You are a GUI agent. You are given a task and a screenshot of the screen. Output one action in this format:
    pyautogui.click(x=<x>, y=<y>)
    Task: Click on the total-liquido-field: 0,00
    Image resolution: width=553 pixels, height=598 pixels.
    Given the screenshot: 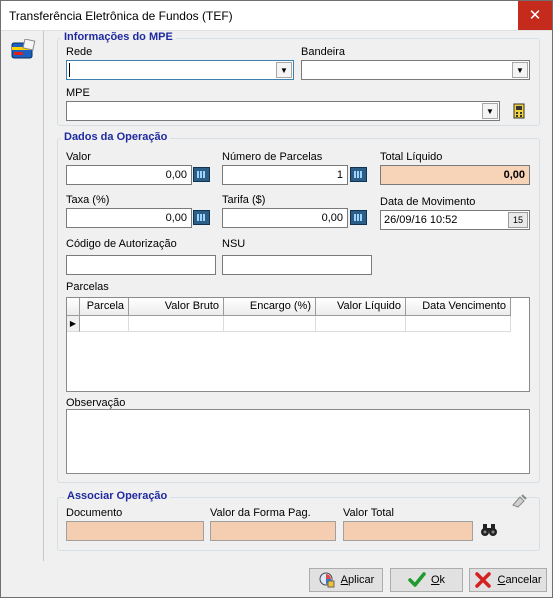 What is the action you would take?
    pyautogui.click(x=455, y=175)
    